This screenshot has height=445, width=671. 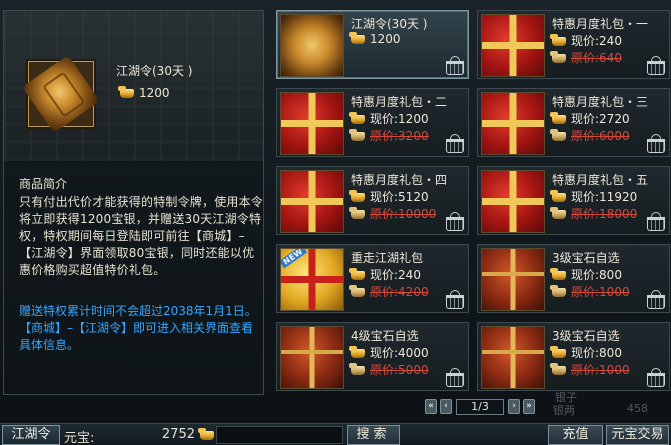 What do you see at coordinates (387, 258) in the screenshot?
I see `item-title: 重走江湖礼包` at bounding box center [387, 258].